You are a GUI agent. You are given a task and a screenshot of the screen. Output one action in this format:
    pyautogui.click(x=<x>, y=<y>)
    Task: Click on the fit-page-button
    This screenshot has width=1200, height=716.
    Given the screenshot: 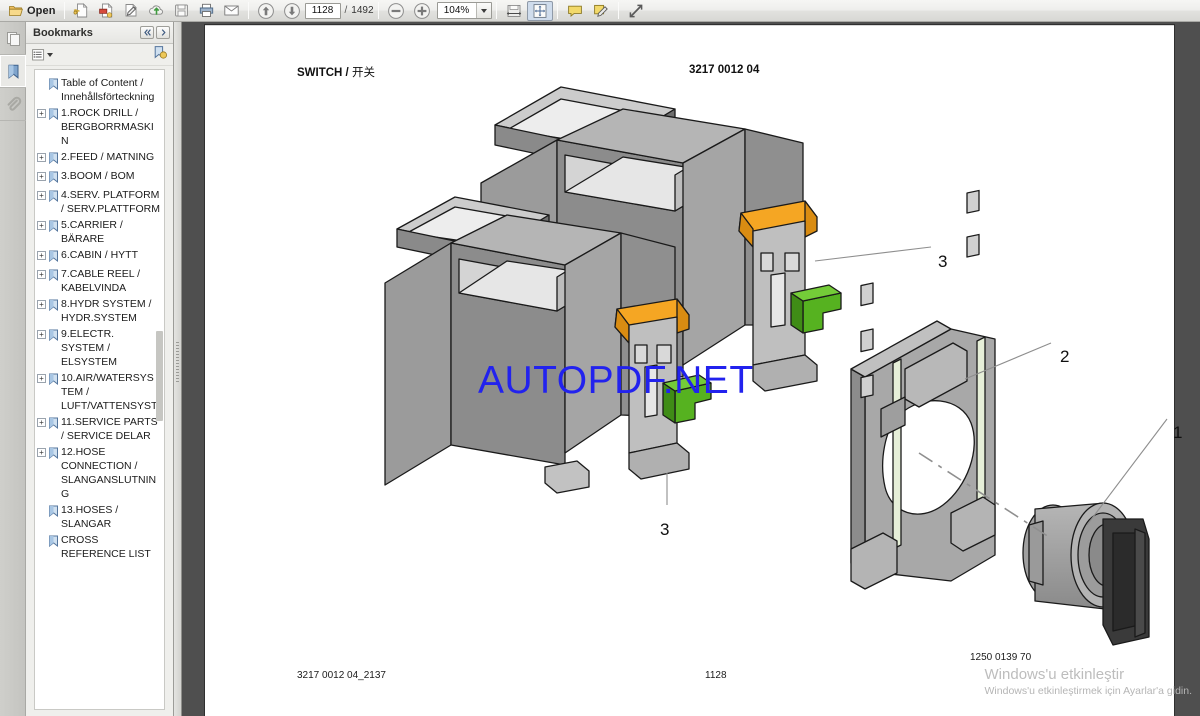 What is the action you would take?
    pyautogui.click(x=539, y=10)
    